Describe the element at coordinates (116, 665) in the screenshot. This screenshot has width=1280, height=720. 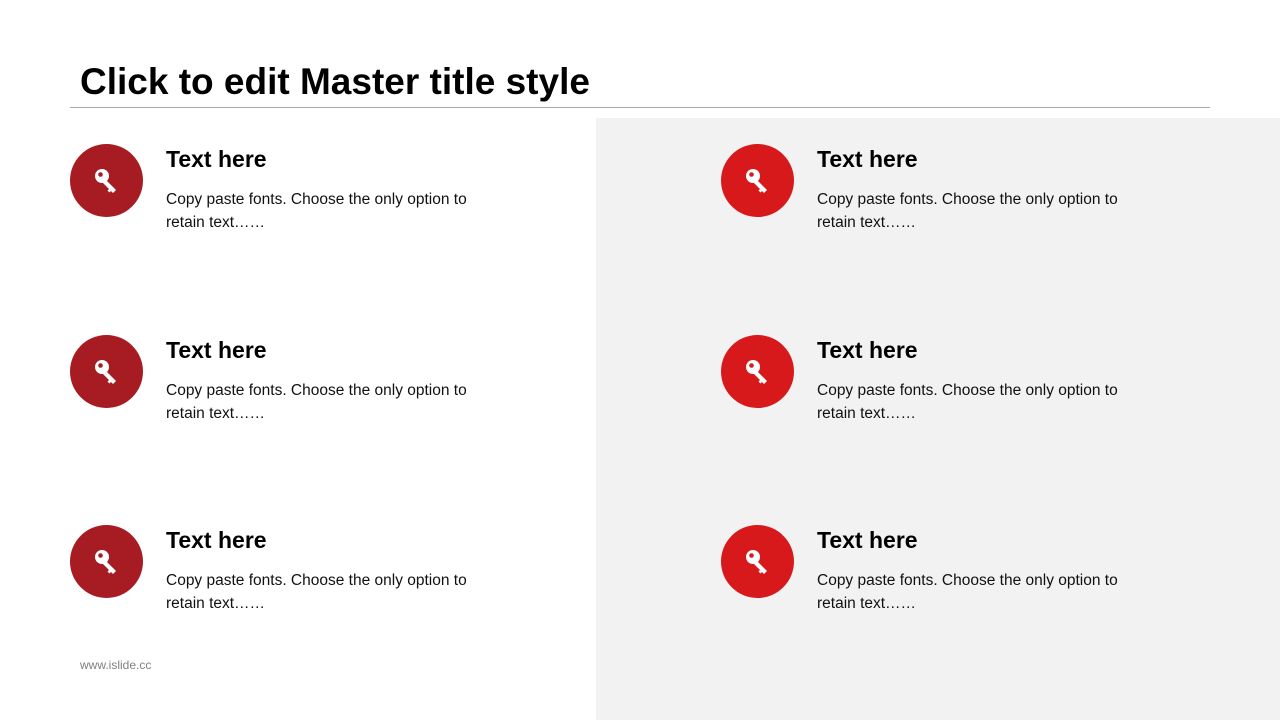
I see `footer-url: www.islide.cc` at that location.